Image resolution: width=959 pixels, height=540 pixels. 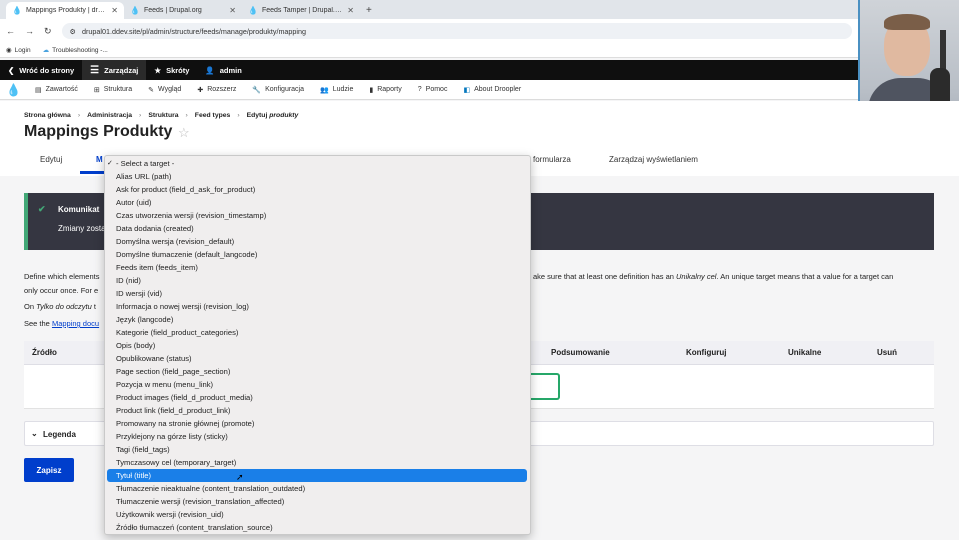 What do you see at coordinates (47, 115) in the screenshot?
I see `breadcrumb-home: Strona główna` at bounding box center [47, 115].